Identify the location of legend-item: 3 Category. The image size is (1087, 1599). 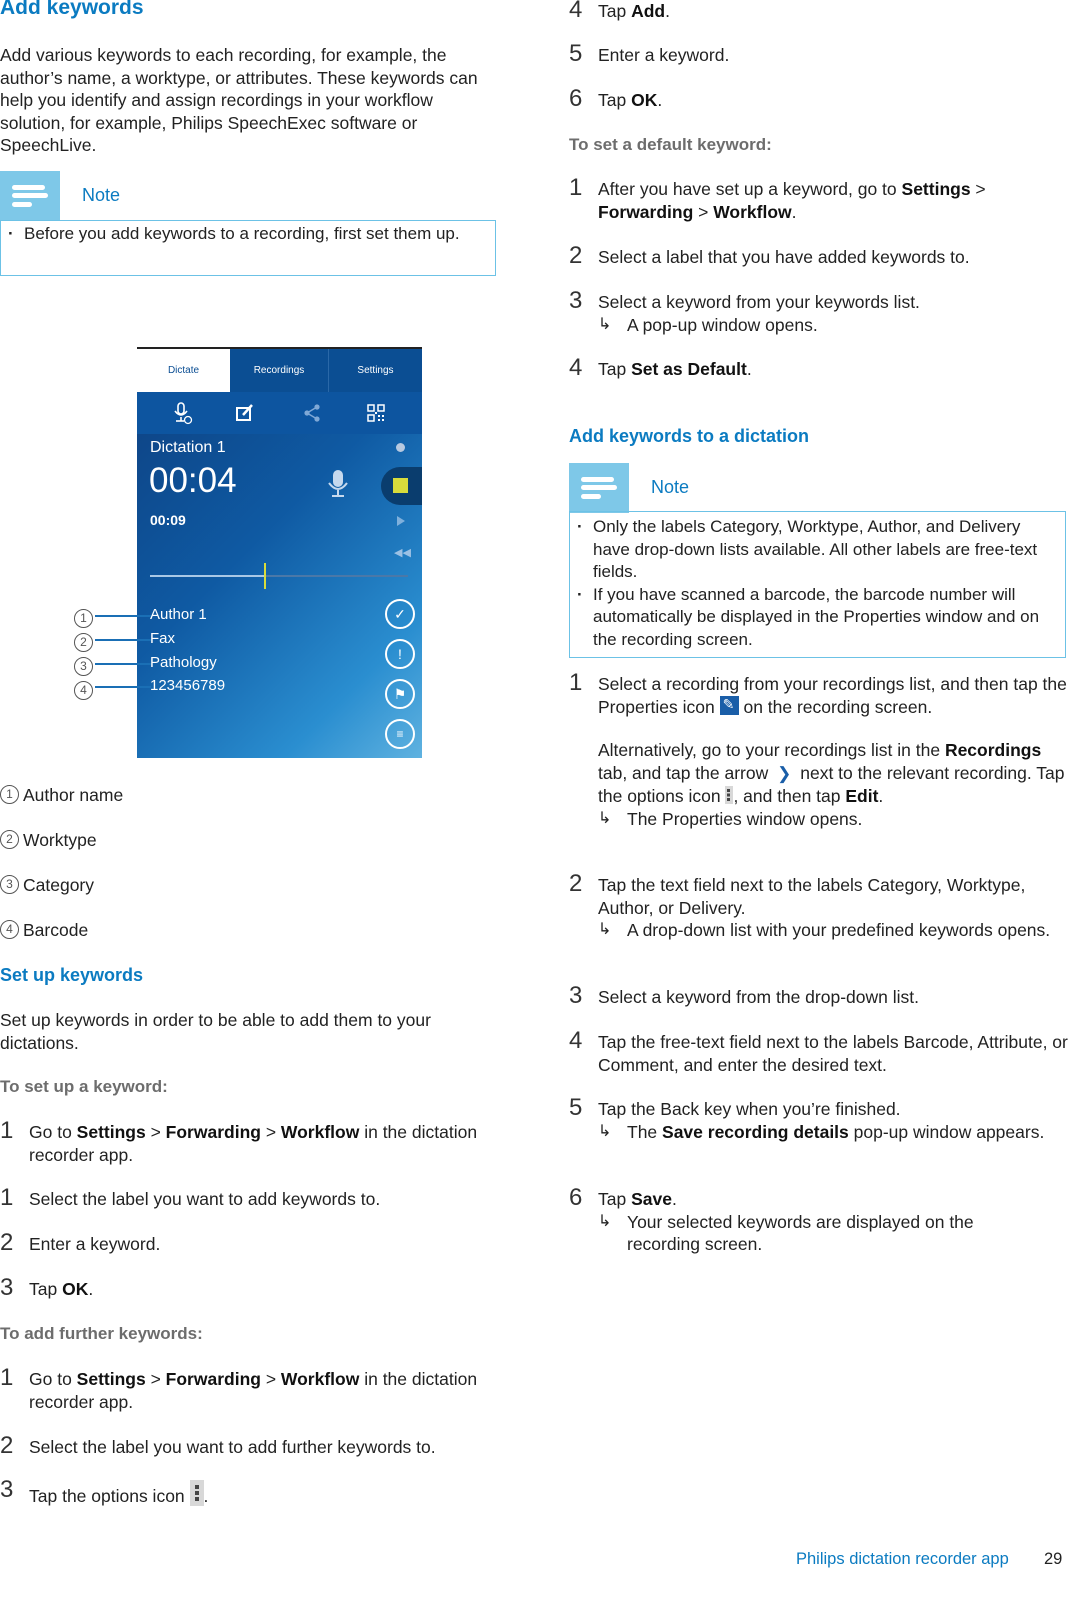
(47, 885).